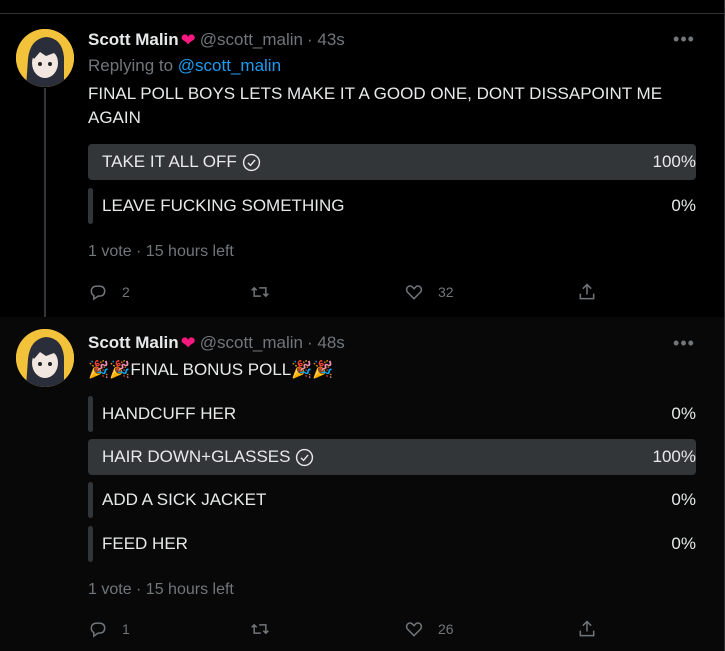 The width and height of the screenshot is (725, 651). I want to click on tweet-actions: 2 32, so click(348, 292).